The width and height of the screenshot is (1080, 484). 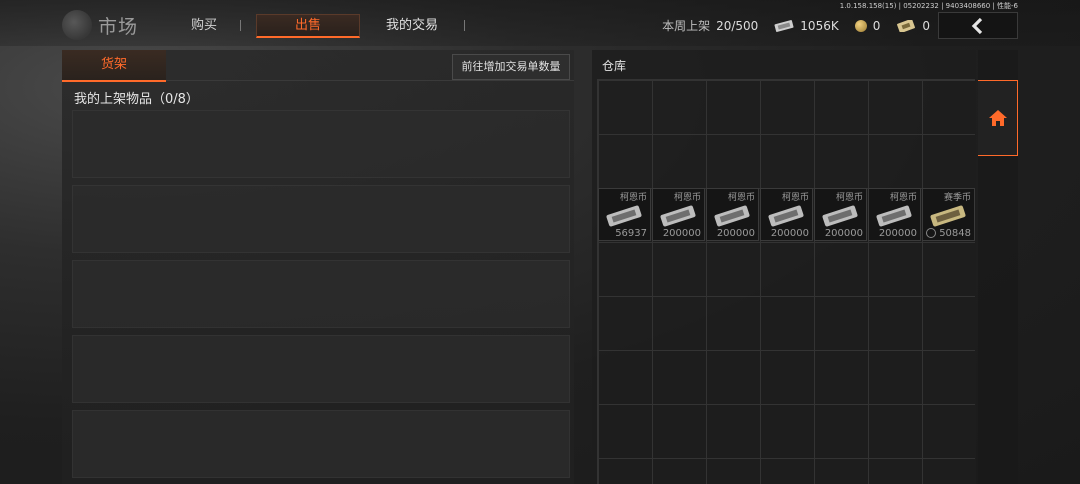 I want to click on warehouse-item: 柯恩币 56937, so click(x=624, y=214).